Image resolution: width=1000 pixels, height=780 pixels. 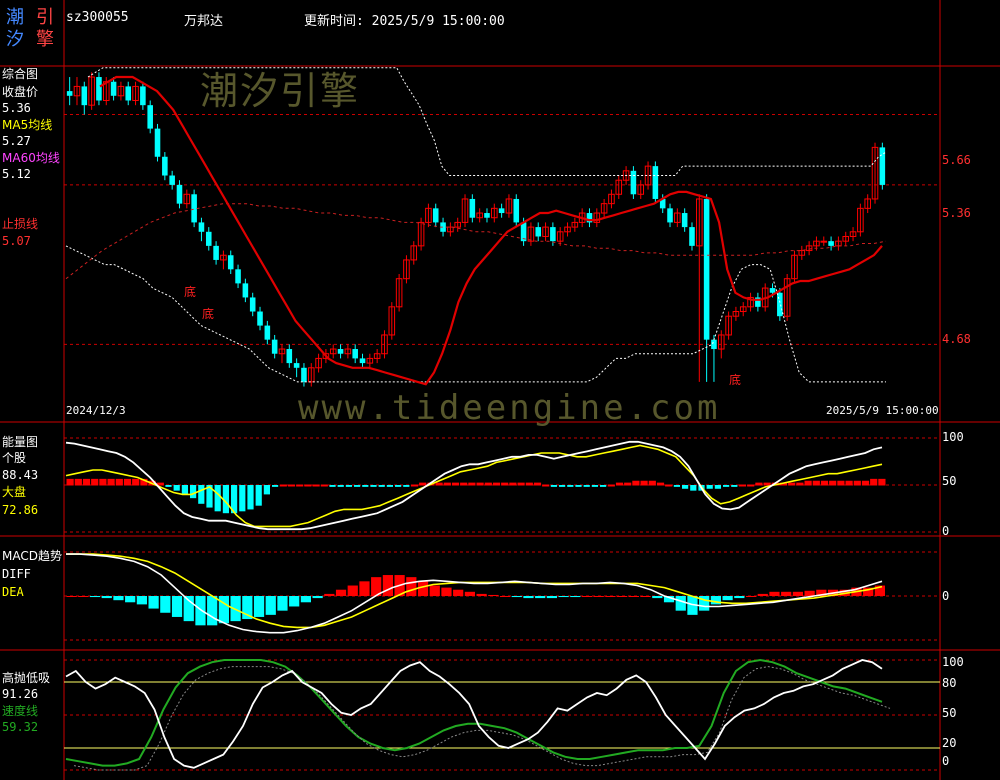 What do you see at coordinates (13, 592) in the screenshot?
I see `macd-dea-label: DEA` at bounding box center [13, 592].